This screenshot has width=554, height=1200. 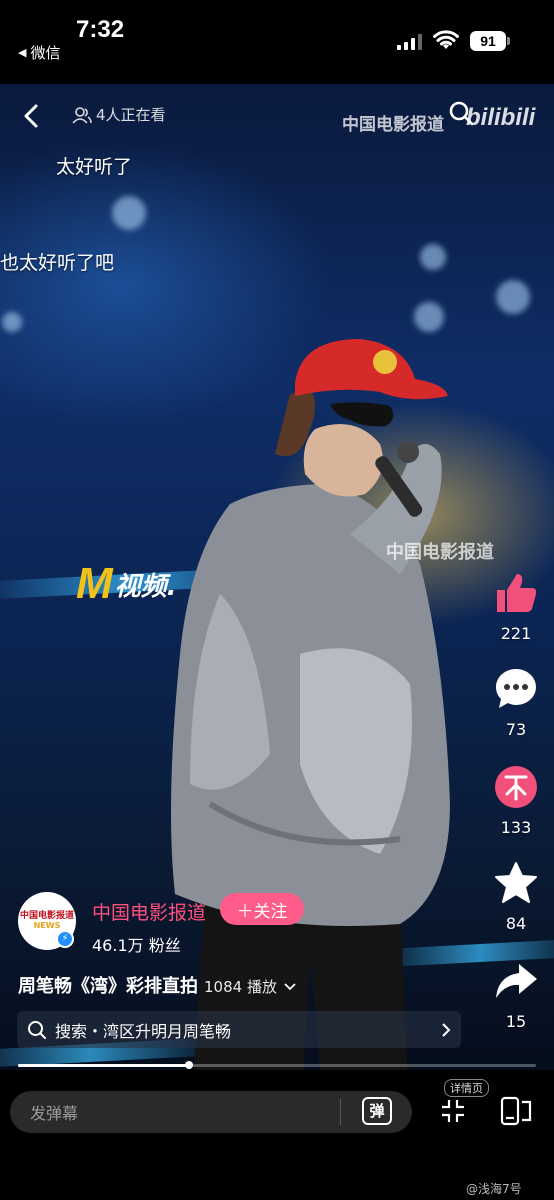 What do you see at coordinates (32, 116) in the screenshot?
I see `back-arrow-icon` at bounding box center [32, 116].